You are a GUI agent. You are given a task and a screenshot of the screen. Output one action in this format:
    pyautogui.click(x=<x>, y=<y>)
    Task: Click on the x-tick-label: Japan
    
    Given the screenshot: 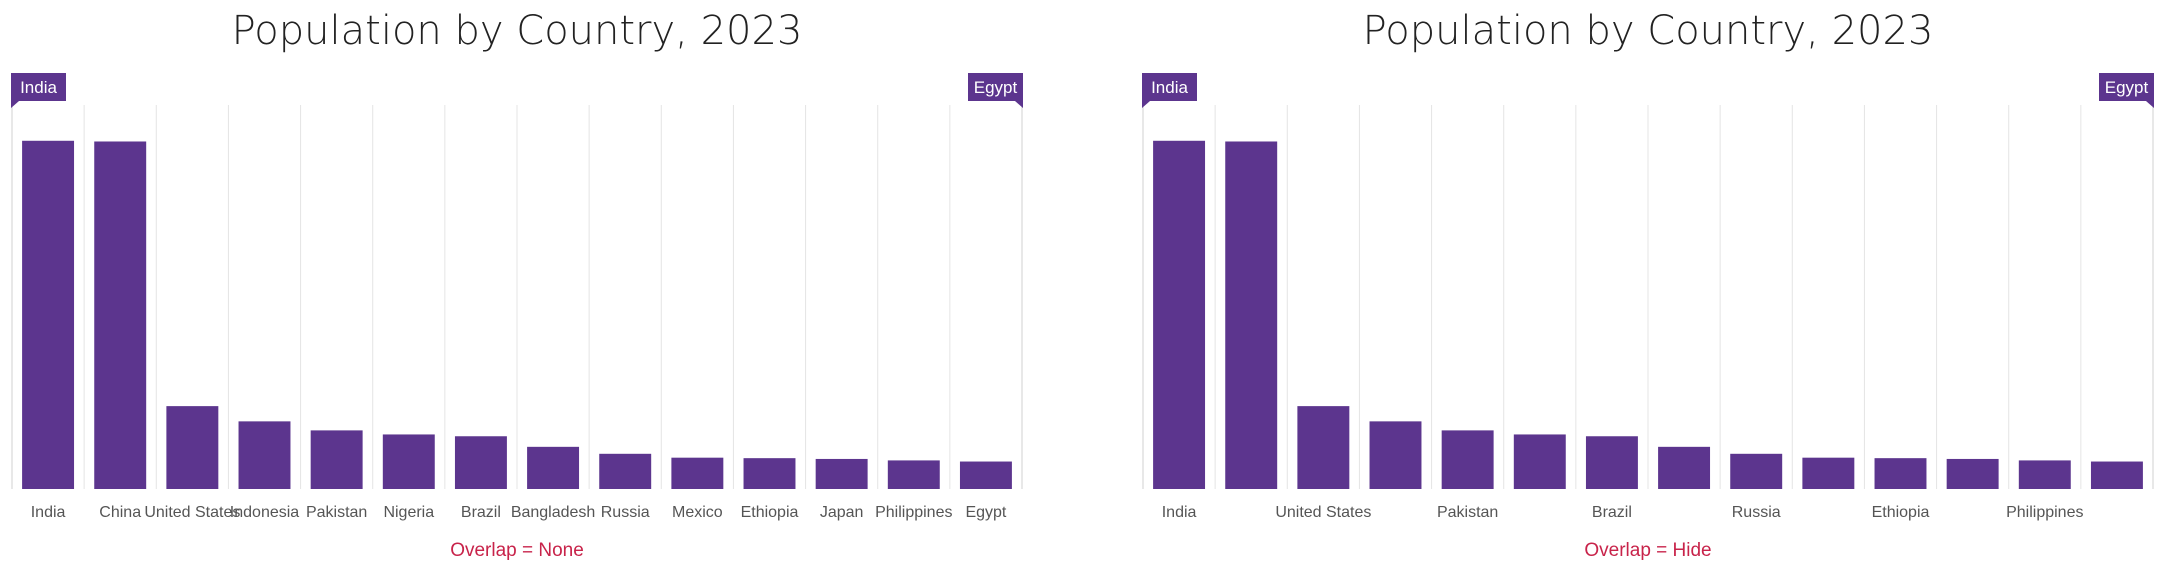 What is the action you would take?
    pyautogui.click(x=842, y=512)
    